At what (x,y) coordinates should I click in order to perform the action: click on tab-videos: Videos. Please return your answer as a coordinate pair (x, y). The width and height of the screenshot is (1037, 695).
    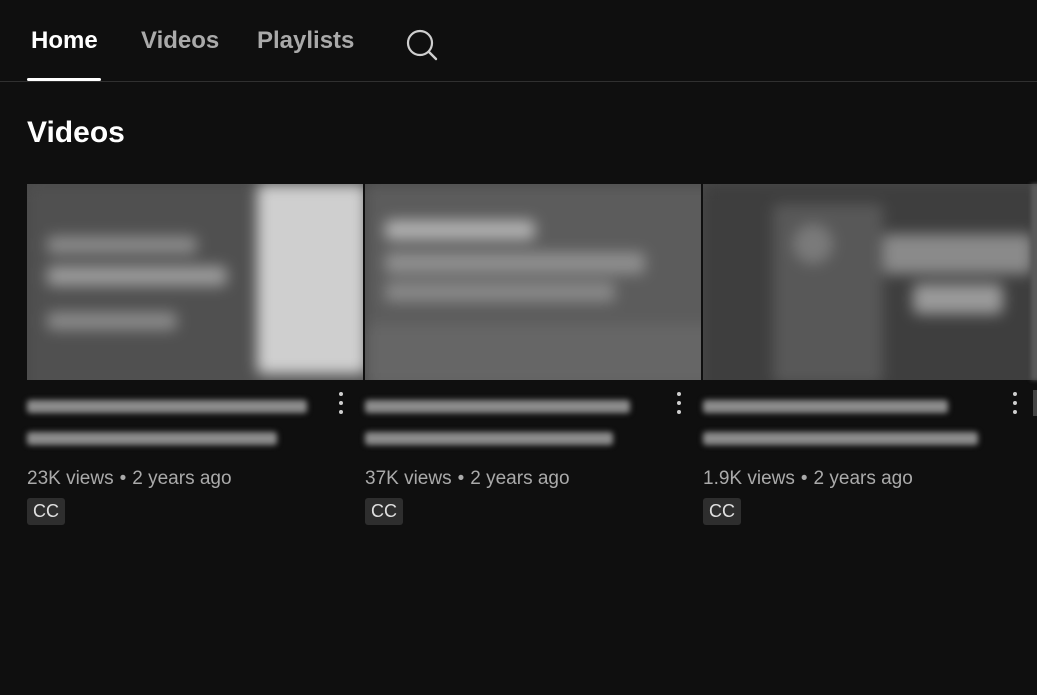
    Looking at the image, I should click on (180, 41).